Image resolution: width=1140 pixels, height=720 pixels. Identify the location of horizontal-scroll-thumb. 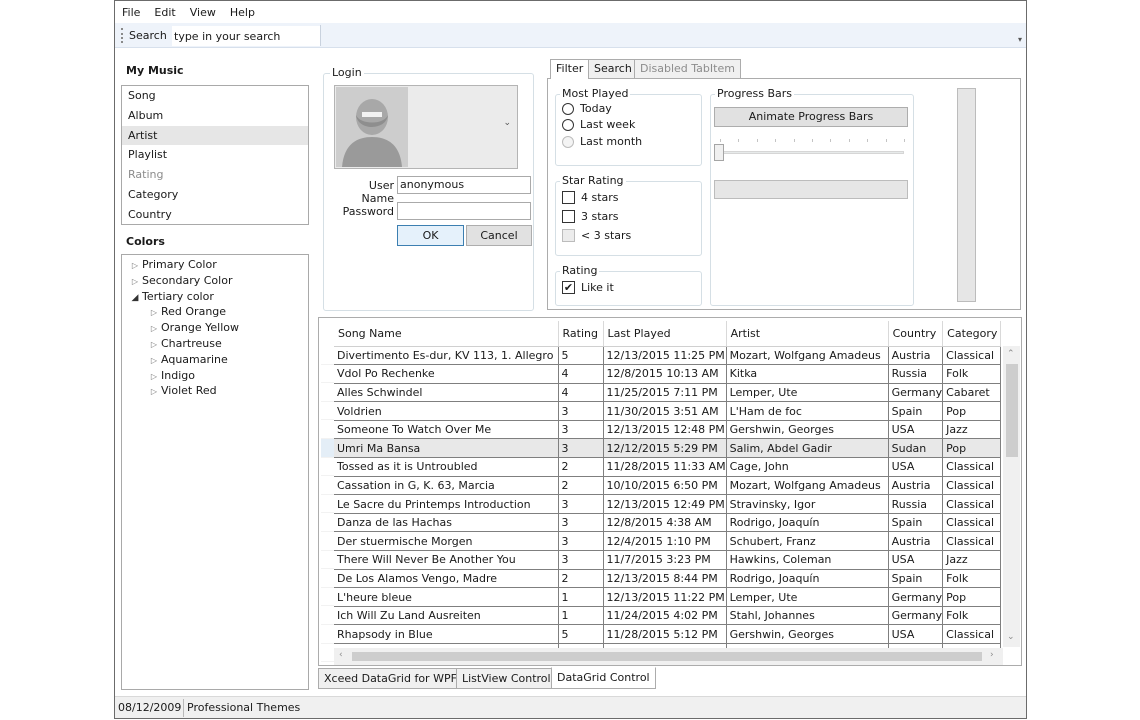
(667, 656).